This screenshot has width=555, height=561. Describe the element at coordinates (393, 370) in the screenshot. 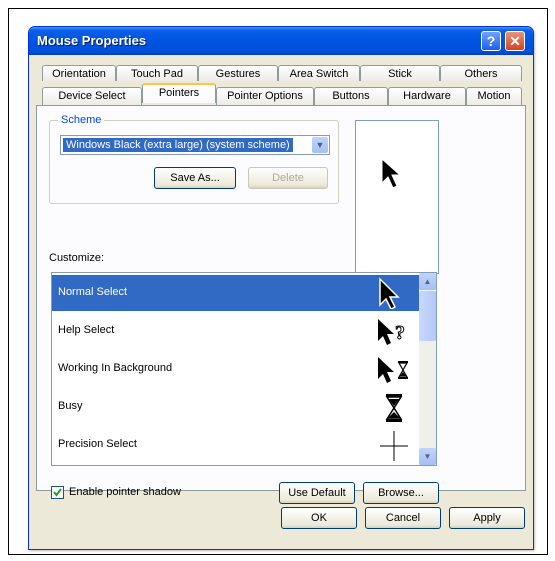

I see `working-cursor-icon` at that location.